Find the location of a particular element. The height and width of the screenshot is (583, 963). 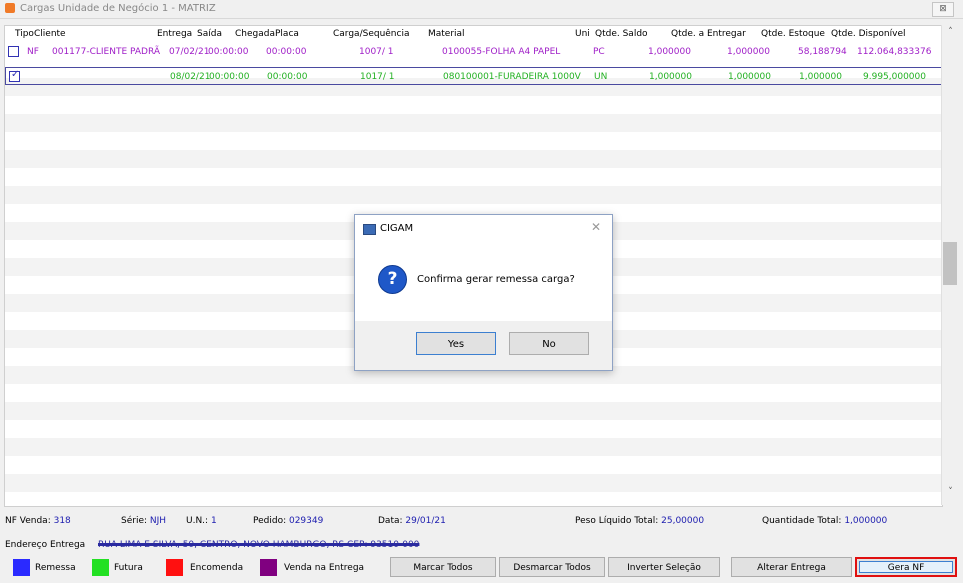

cell-material: 0100055-FOLHA A4 PAPEL is located at coordinates (501, 52).